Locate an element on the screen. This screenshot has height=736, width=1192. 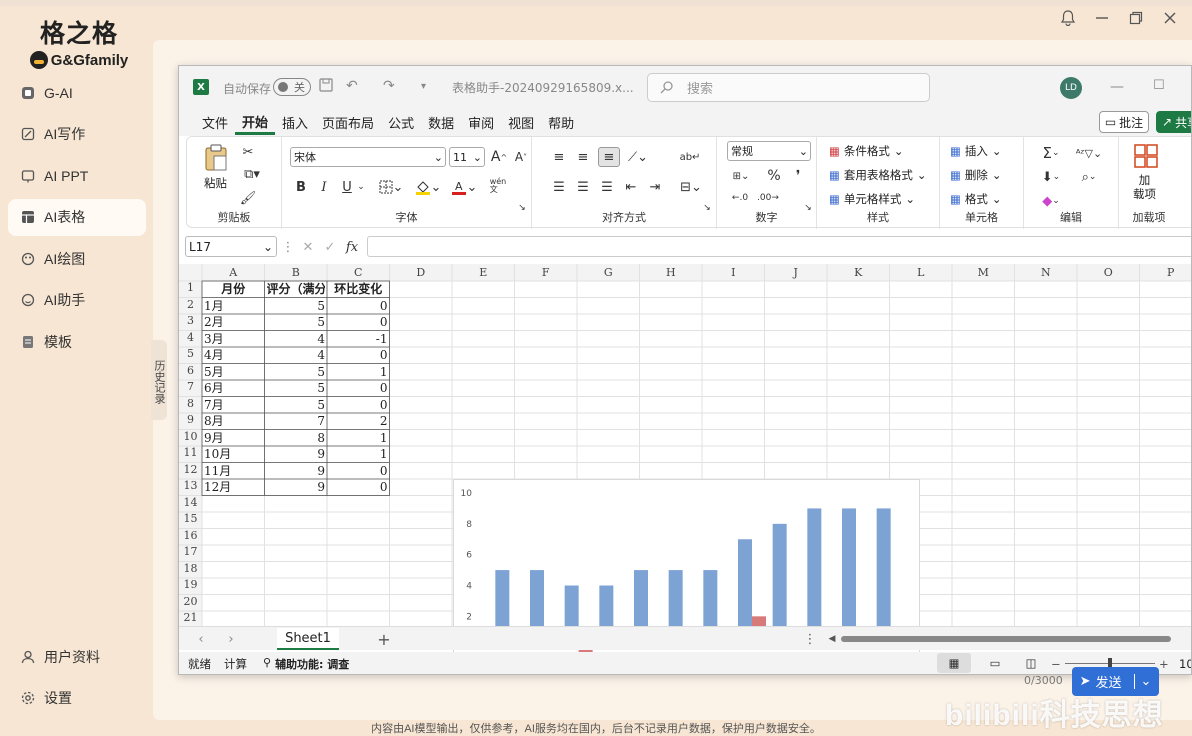
align-left-icon: ☰ is located at coordinates (559, 187).